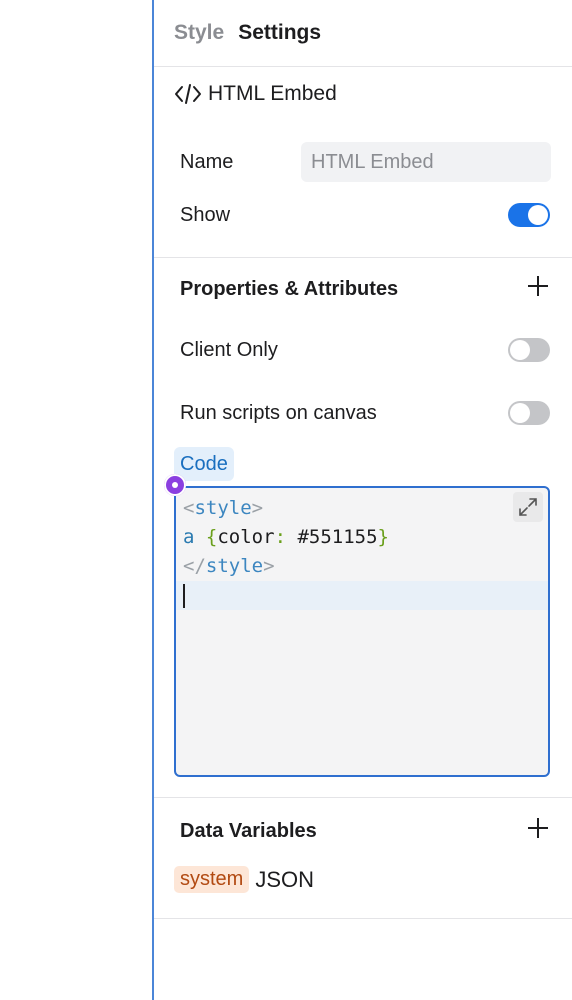 The image size is (572, 1000). Describe the element at coordinates (426, 162) in the screenshot. I see `name-input` at that location.